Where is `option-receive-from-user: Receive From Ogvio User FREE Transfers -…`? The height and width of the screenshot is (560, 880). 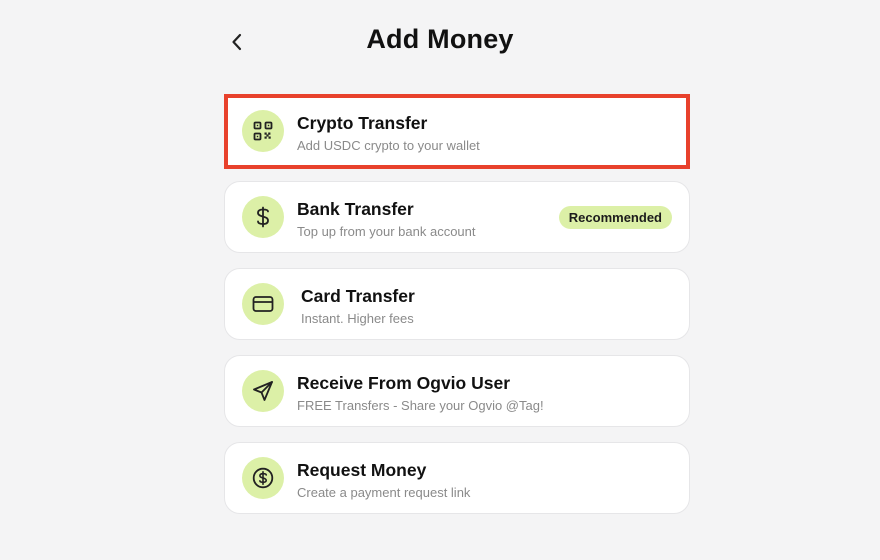 option-receive-from-user: Receive From Ogvio User FREE Transfers -… is located at coordinates (457, 391).